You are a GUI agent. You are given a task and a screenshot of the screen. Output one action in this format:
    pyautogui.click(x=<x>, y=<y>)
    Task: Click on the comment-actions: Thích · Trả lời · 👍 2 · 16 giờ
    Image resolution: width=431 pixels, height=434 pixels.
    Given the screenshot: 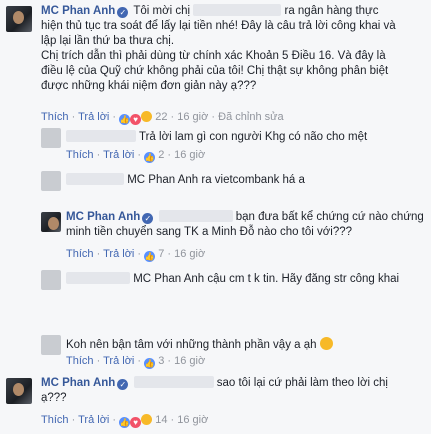 What is the action you would take?
    pyautogui.click(x=136, y=156)
    